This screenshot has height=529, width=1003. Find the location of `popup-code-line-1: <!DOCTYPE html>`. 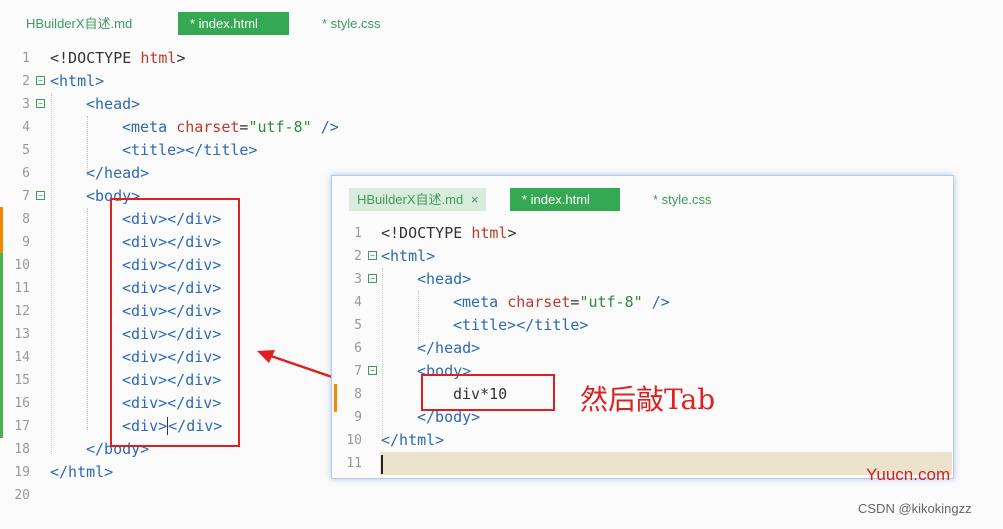

popup-code-line-1: <!DOCTYPE html> is located at coordinates (449, 233).